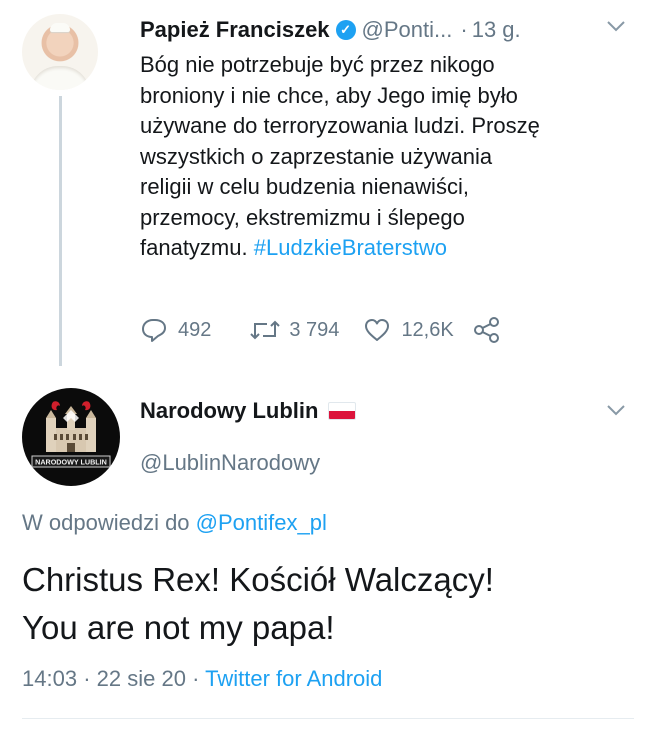 The width and height of the screenshot is (654, 735). What do you see at coordinates (293, 678) in the screenshot?
I see `tweet2-client-link: Twitter for Android` at bounding box center [293, 678].